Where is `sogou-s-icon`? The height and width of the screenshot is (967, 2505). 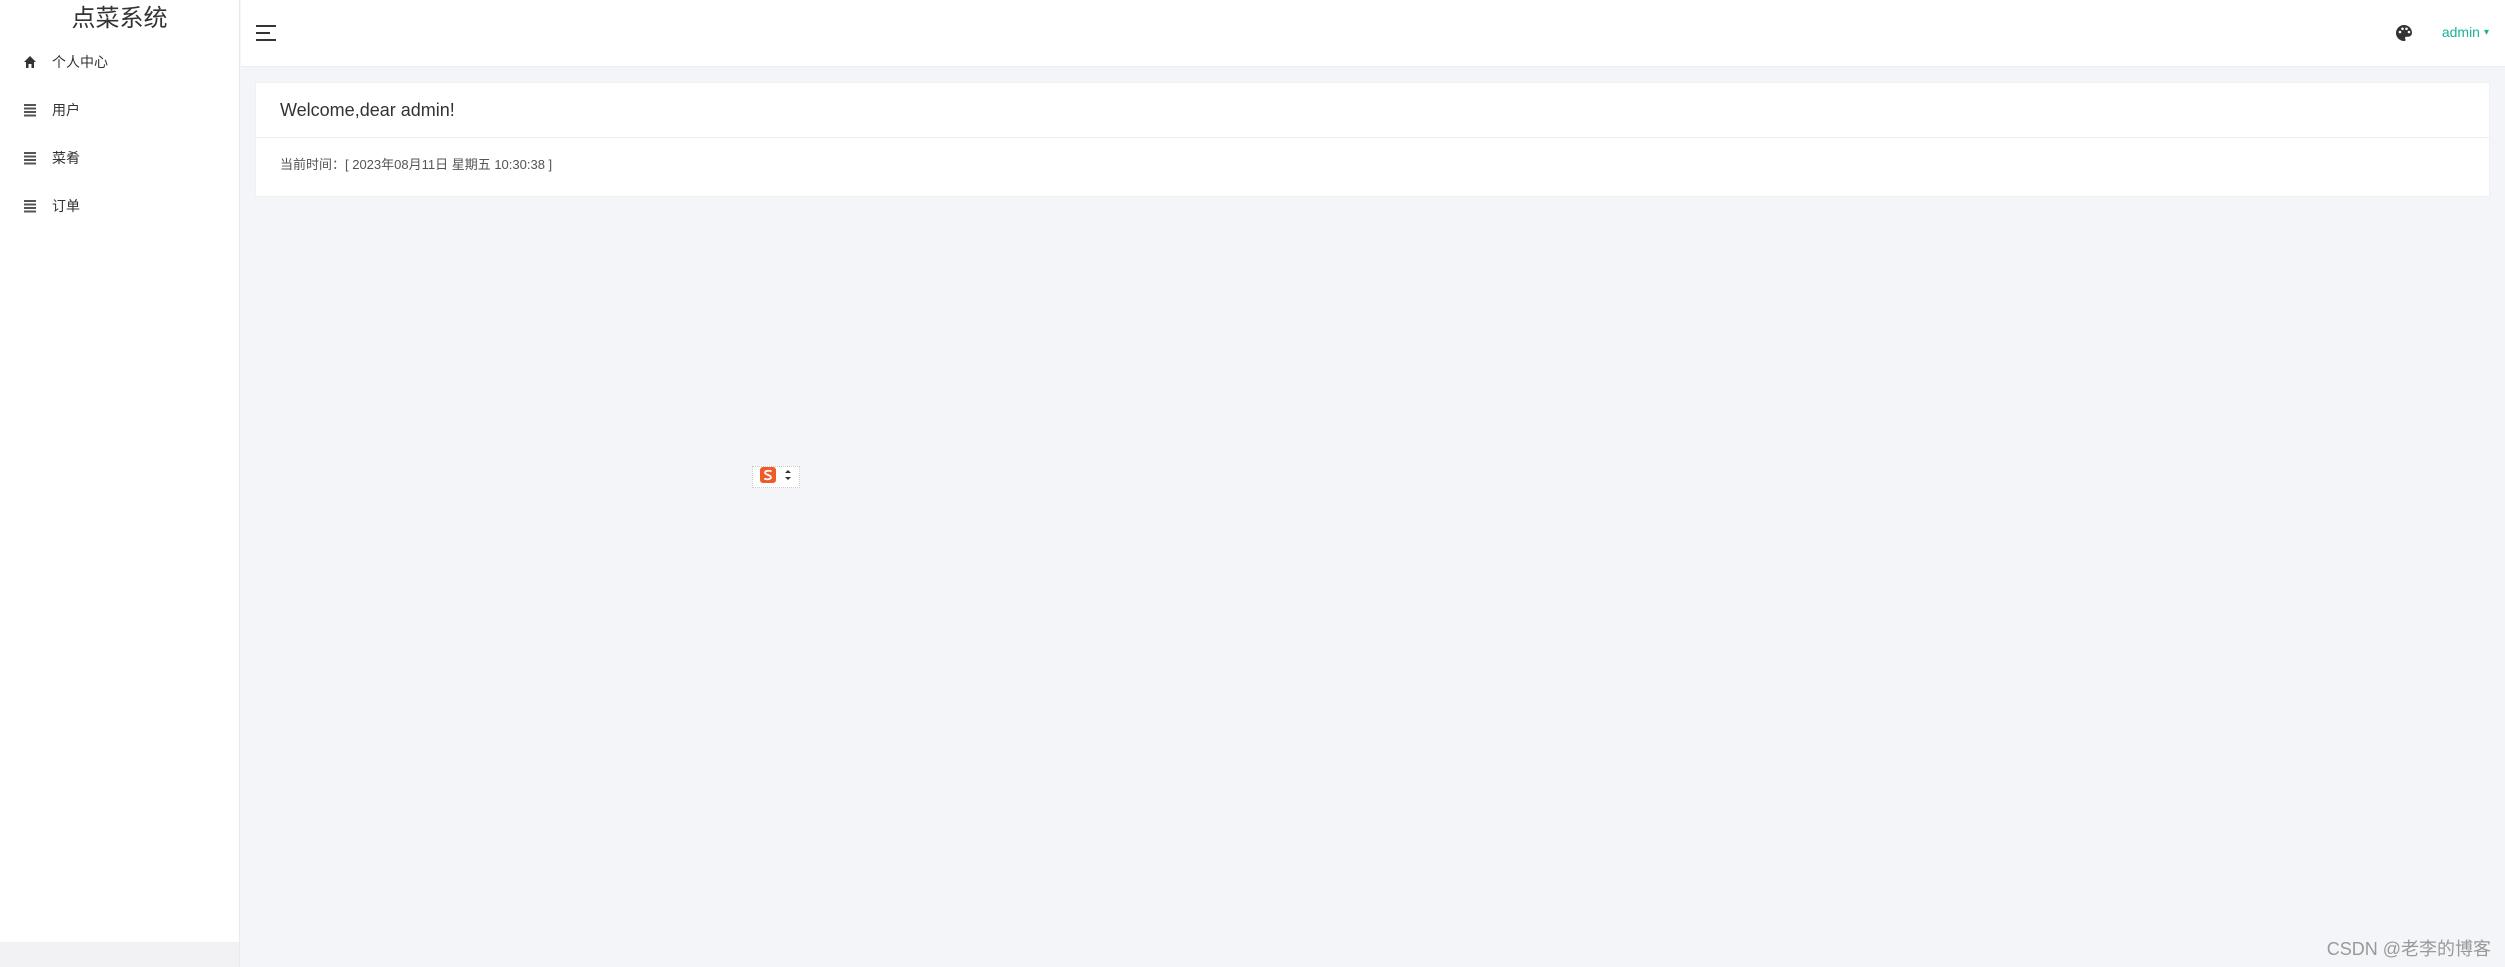 sogou-s-icon is located at coordinates (768, 477).